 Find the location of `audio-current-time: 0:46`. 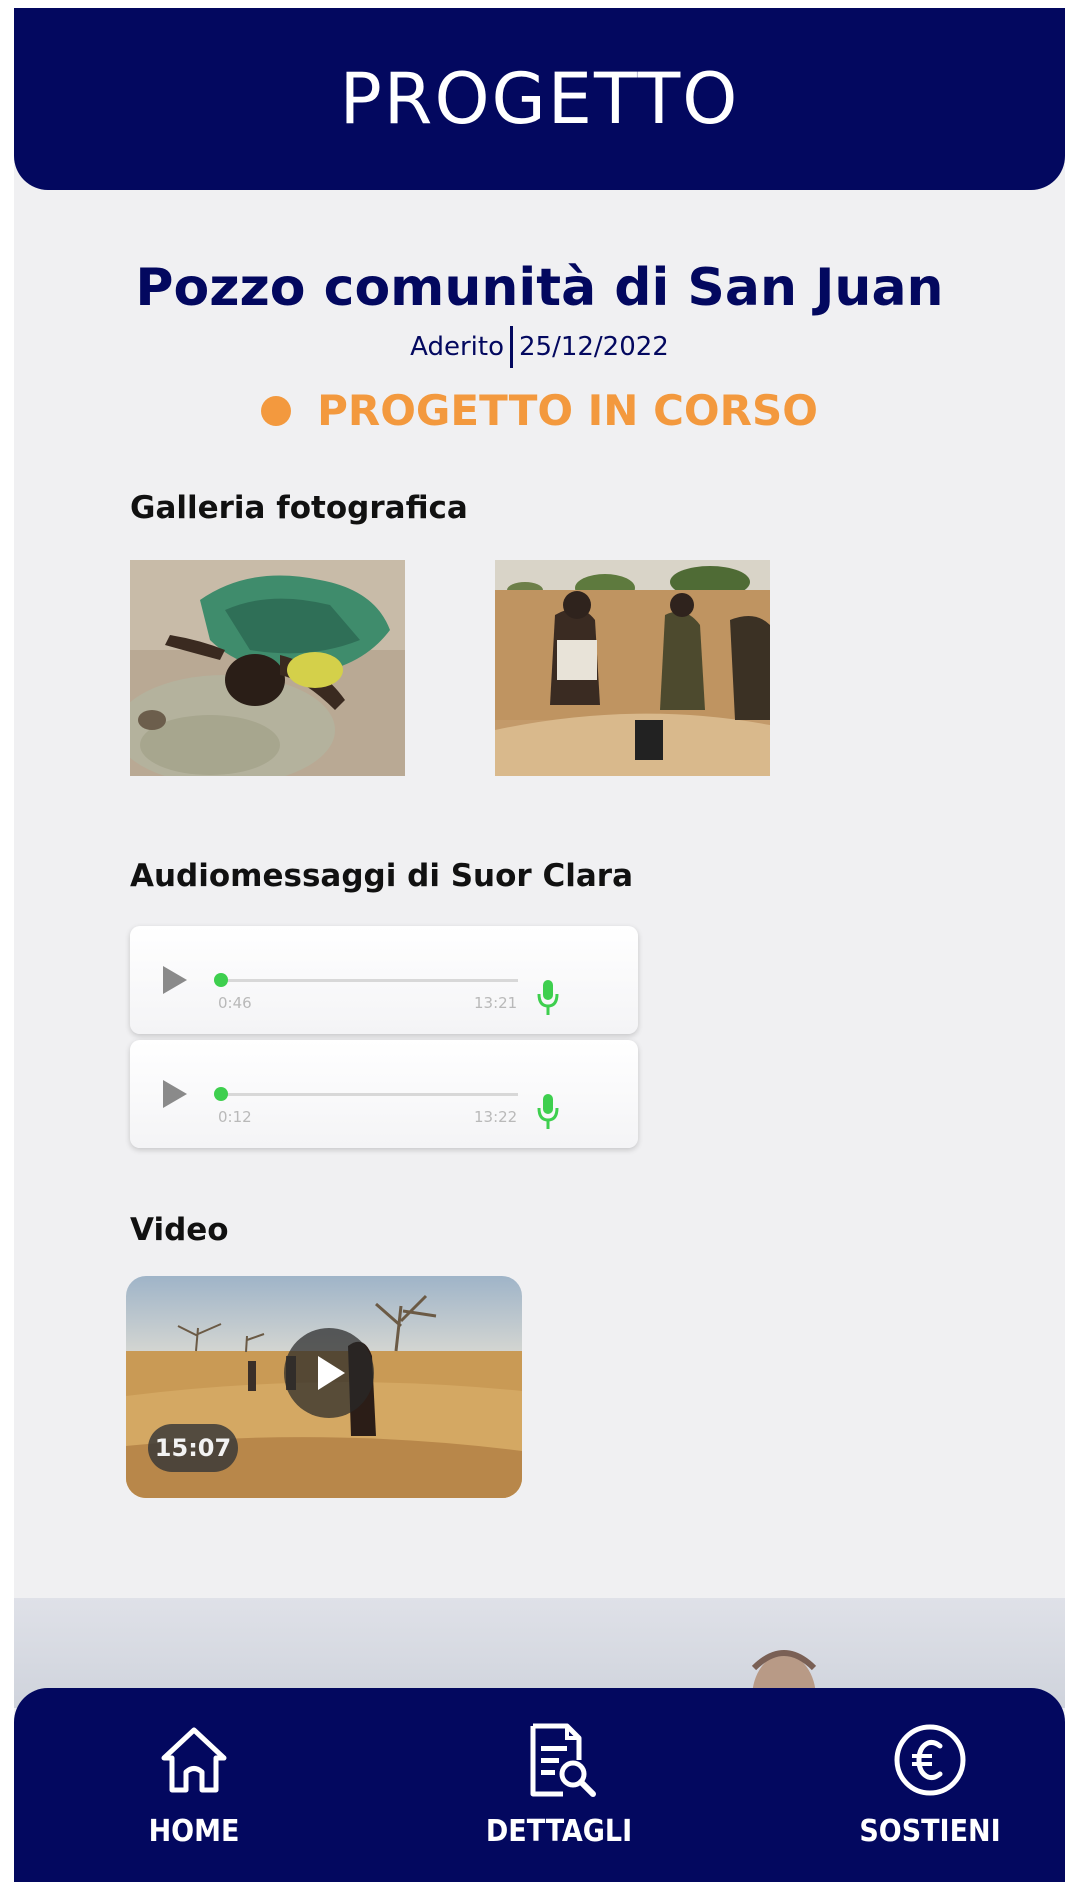

audio-current-time: 0:46 is located at coordinates (235, 1003).